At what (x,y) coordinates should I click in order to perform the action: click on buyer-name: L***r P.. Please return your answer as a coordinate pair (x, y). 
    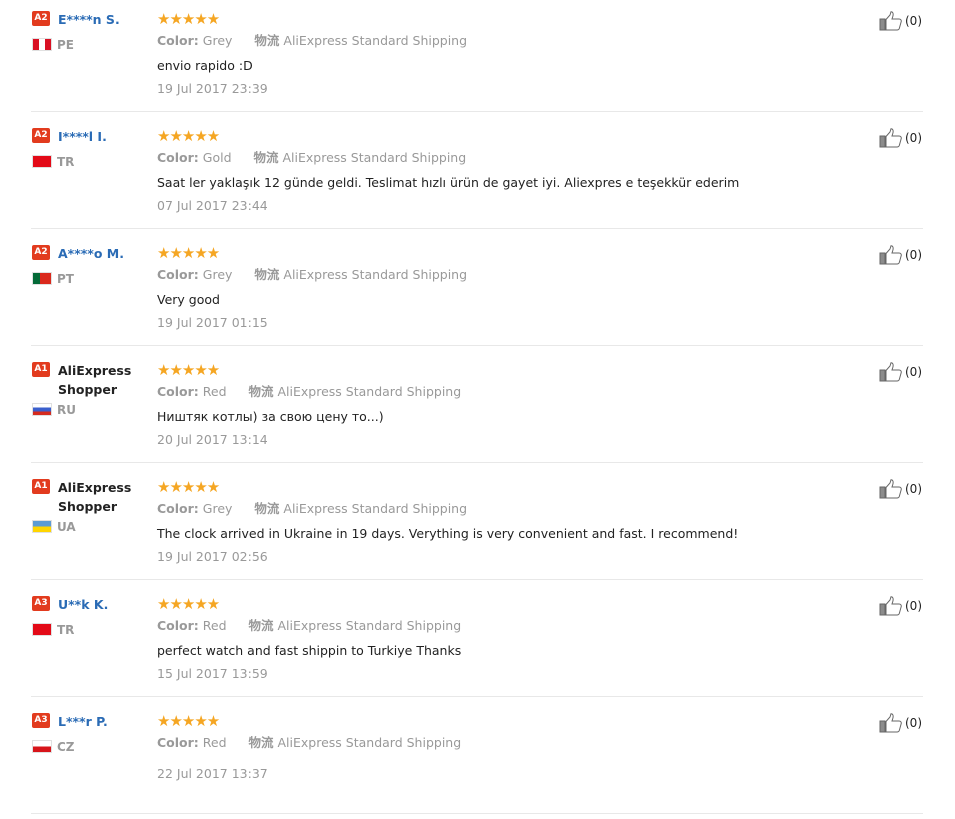
    Looking at the image, I should click on (98, 721).